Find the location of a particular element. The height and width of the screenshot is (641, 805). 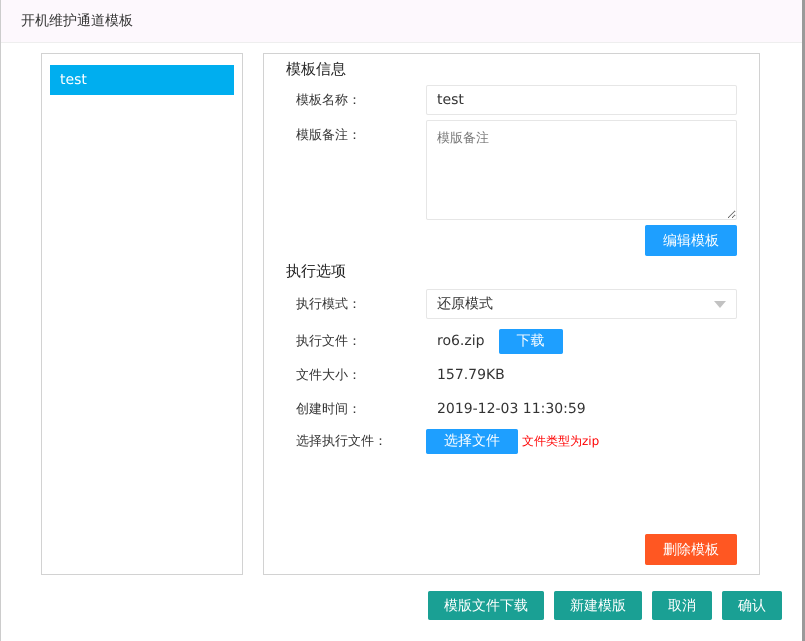

section-heading: 模板信息 is located at coordinates (316, 69).